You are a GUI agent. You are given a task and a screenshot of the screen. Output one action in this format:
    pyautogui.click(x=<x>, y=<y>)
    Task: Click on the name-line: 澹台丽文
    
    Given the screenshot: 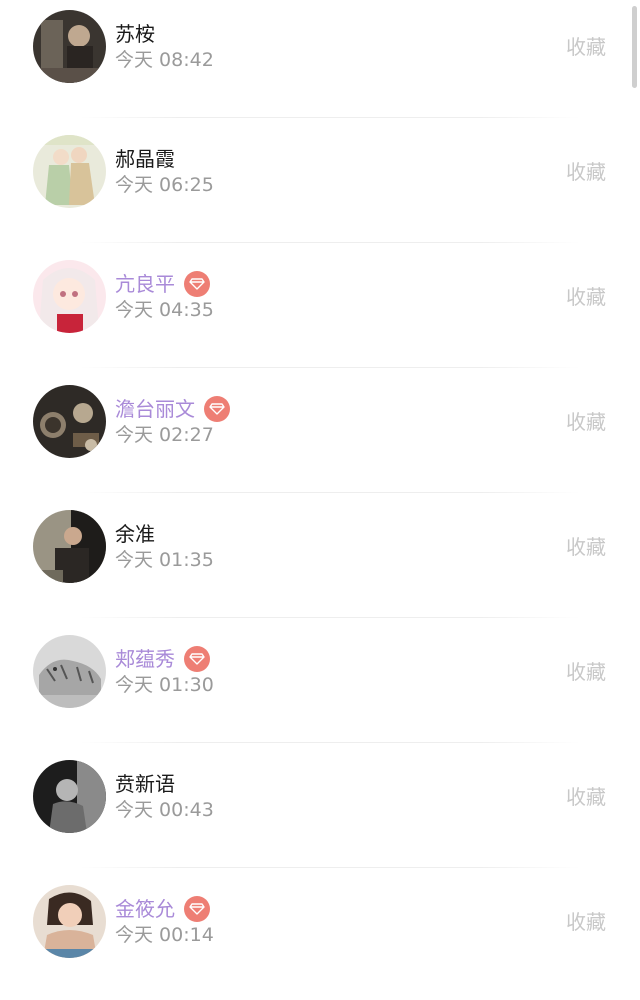 What is the action you would take?
    pyautogui.click(x=172, y=409)
    